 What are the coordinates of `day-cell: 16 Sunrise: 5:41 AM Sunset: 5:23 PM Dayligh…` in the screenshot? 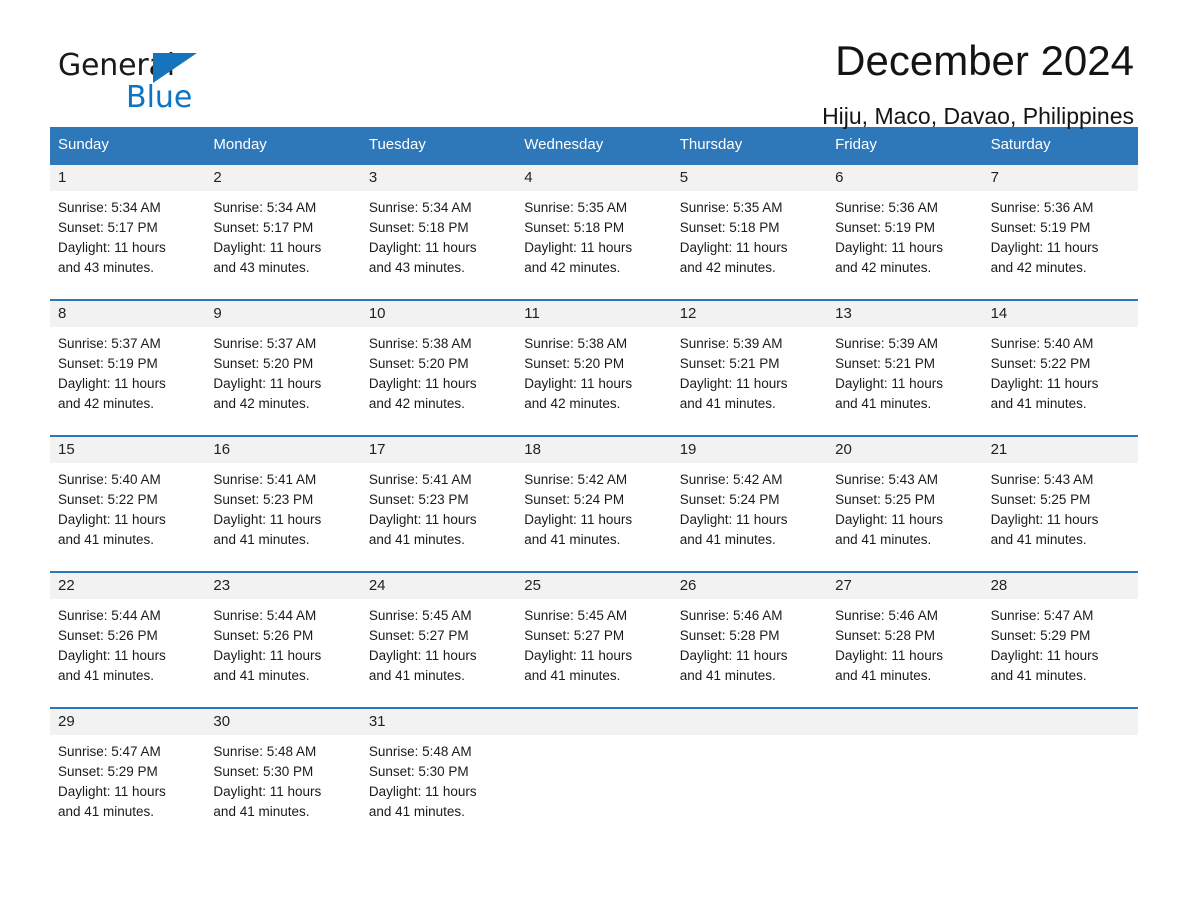 It's located at (283, 504).